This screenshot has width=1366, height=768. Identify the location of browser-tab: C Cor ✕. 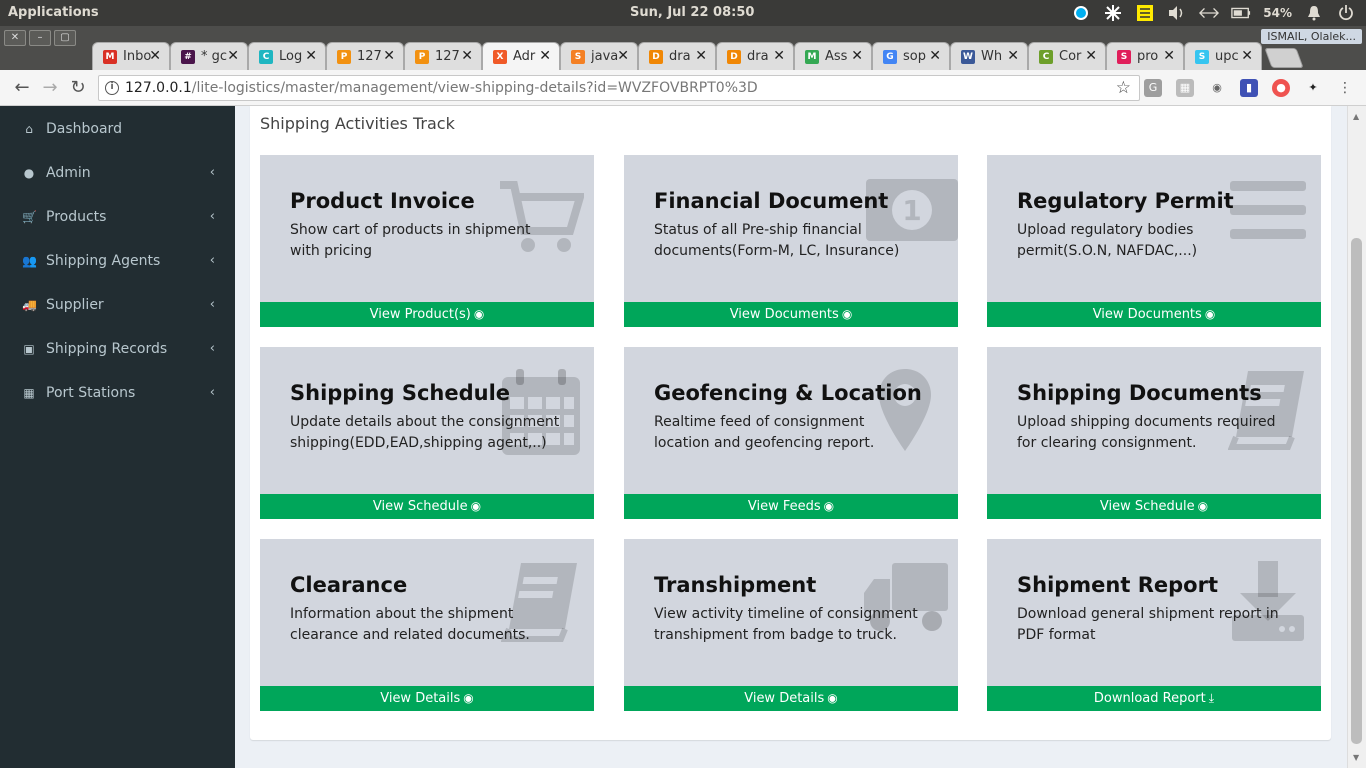
(1067, 56).